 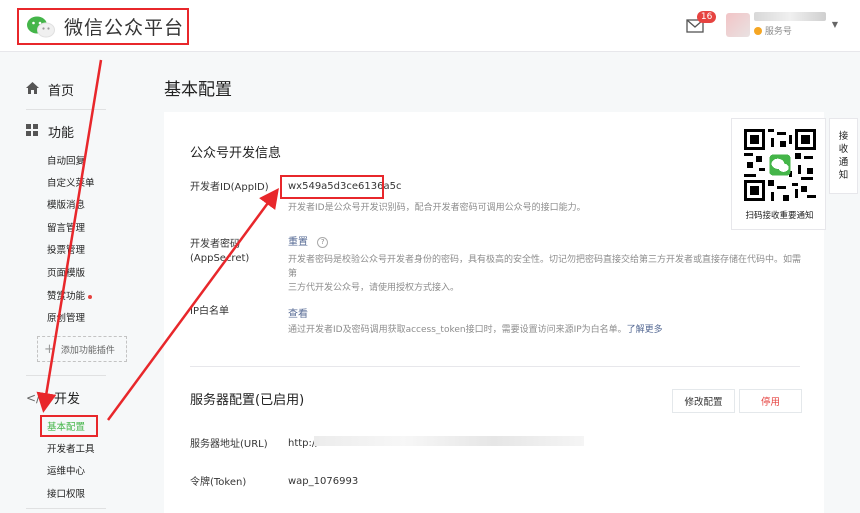 I want to click on sidebar-item-dev-tools: 开发者工具, so click(x=71, y=448).